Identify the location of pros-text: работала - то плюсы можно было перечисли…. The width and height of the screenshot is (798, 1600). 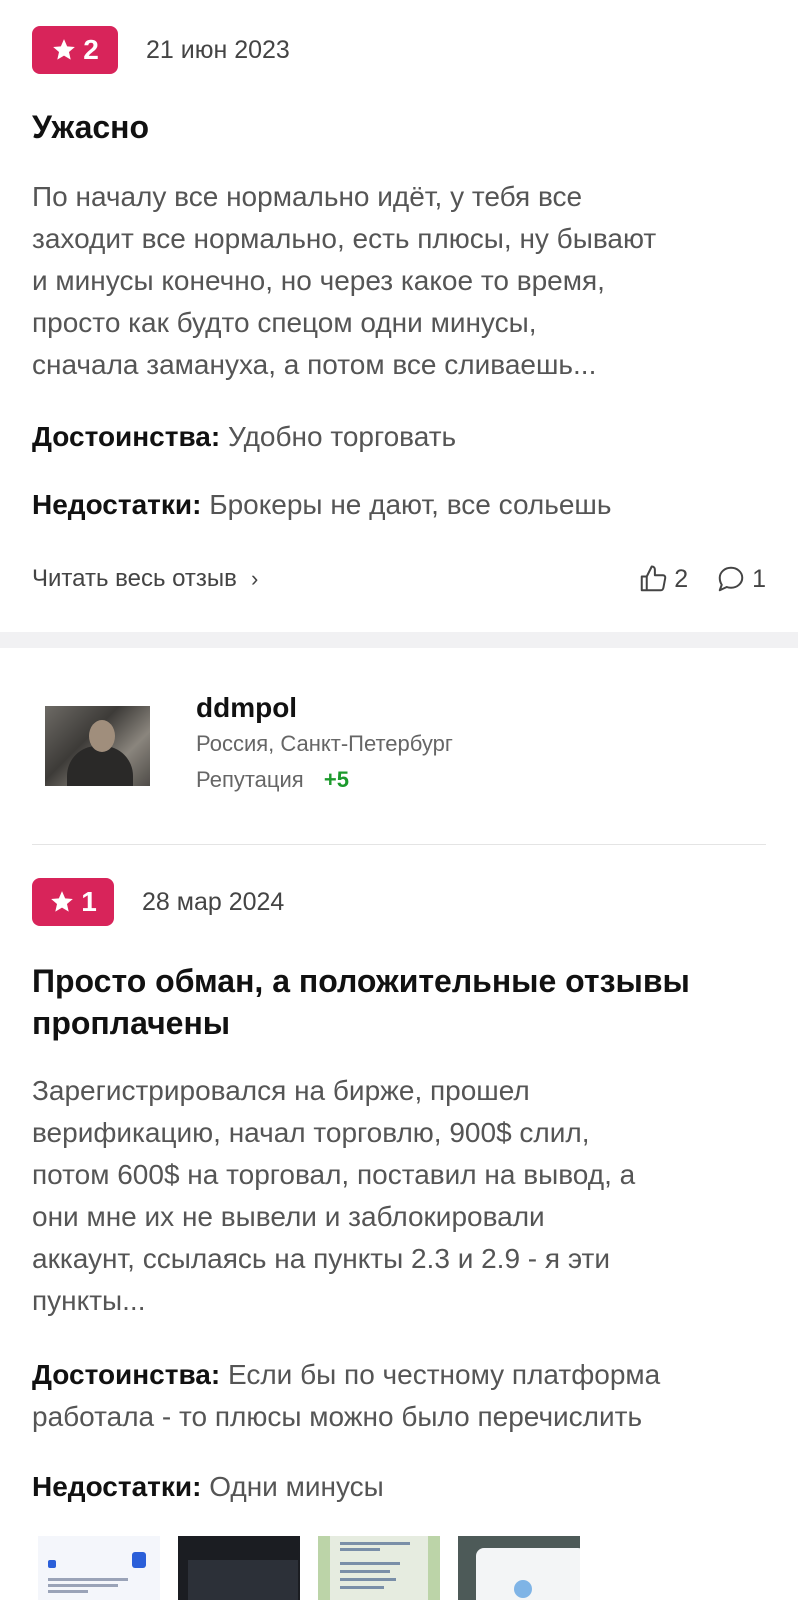
(337, 1416).